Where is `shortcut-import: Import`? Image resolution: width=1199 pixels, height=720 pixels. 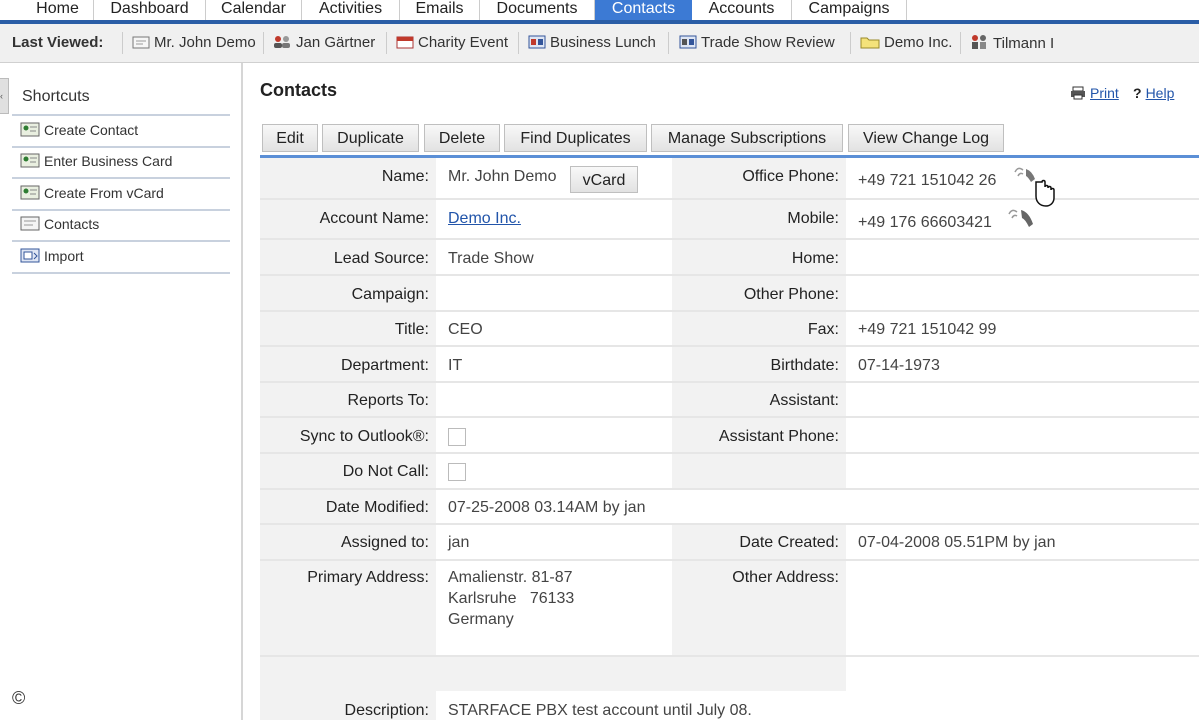 shortcut-import: Import is located at coordinates (52, 256).